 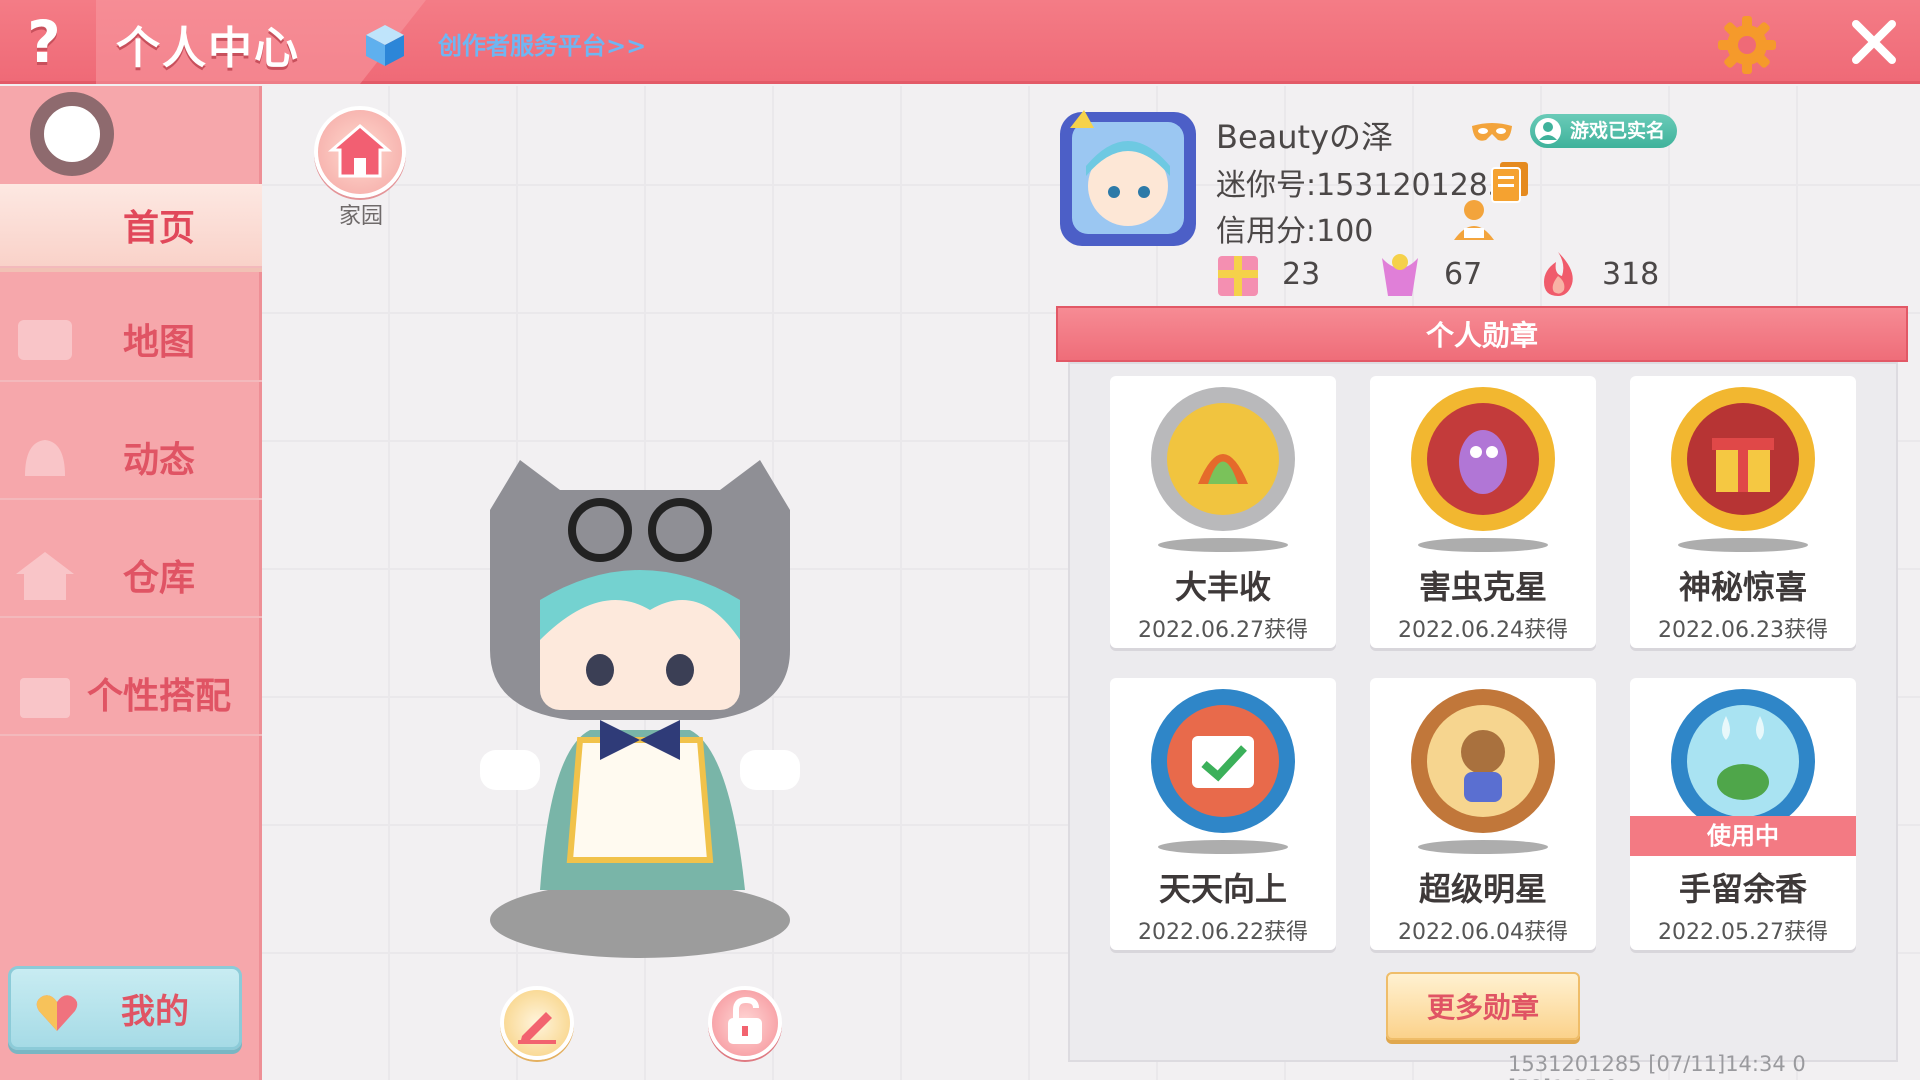 I want to click on sidebar-item-warehouse: 仓库, so click(x=131, y=576).